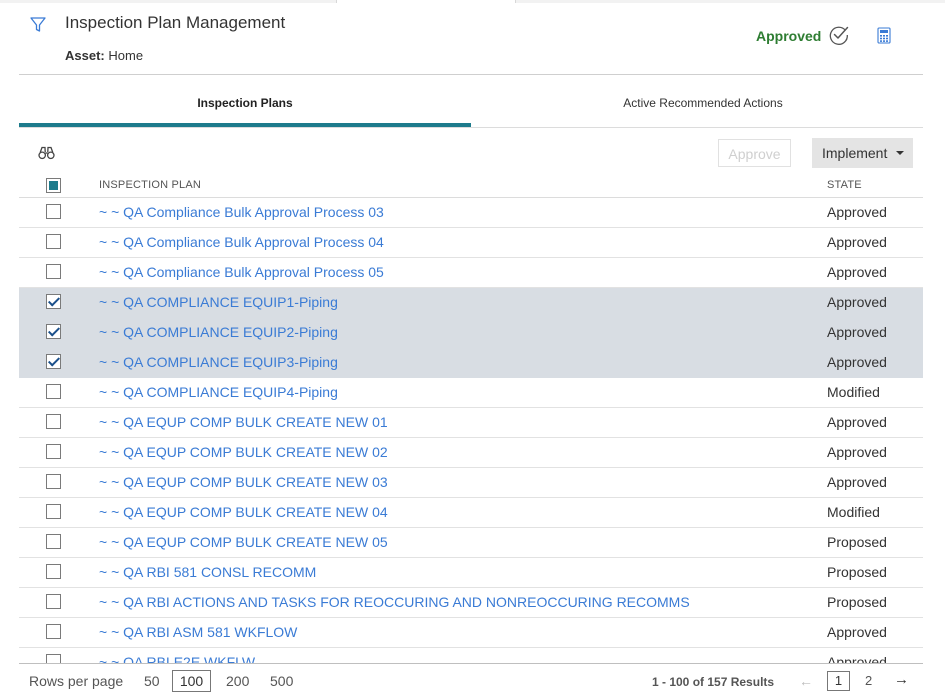 The width and height of the screenshot is (945, 697). I want to click on inspection-plan-link: ~ ~ QA EQUP COMP BULK CREATE NEW 05, so click(243, 542).